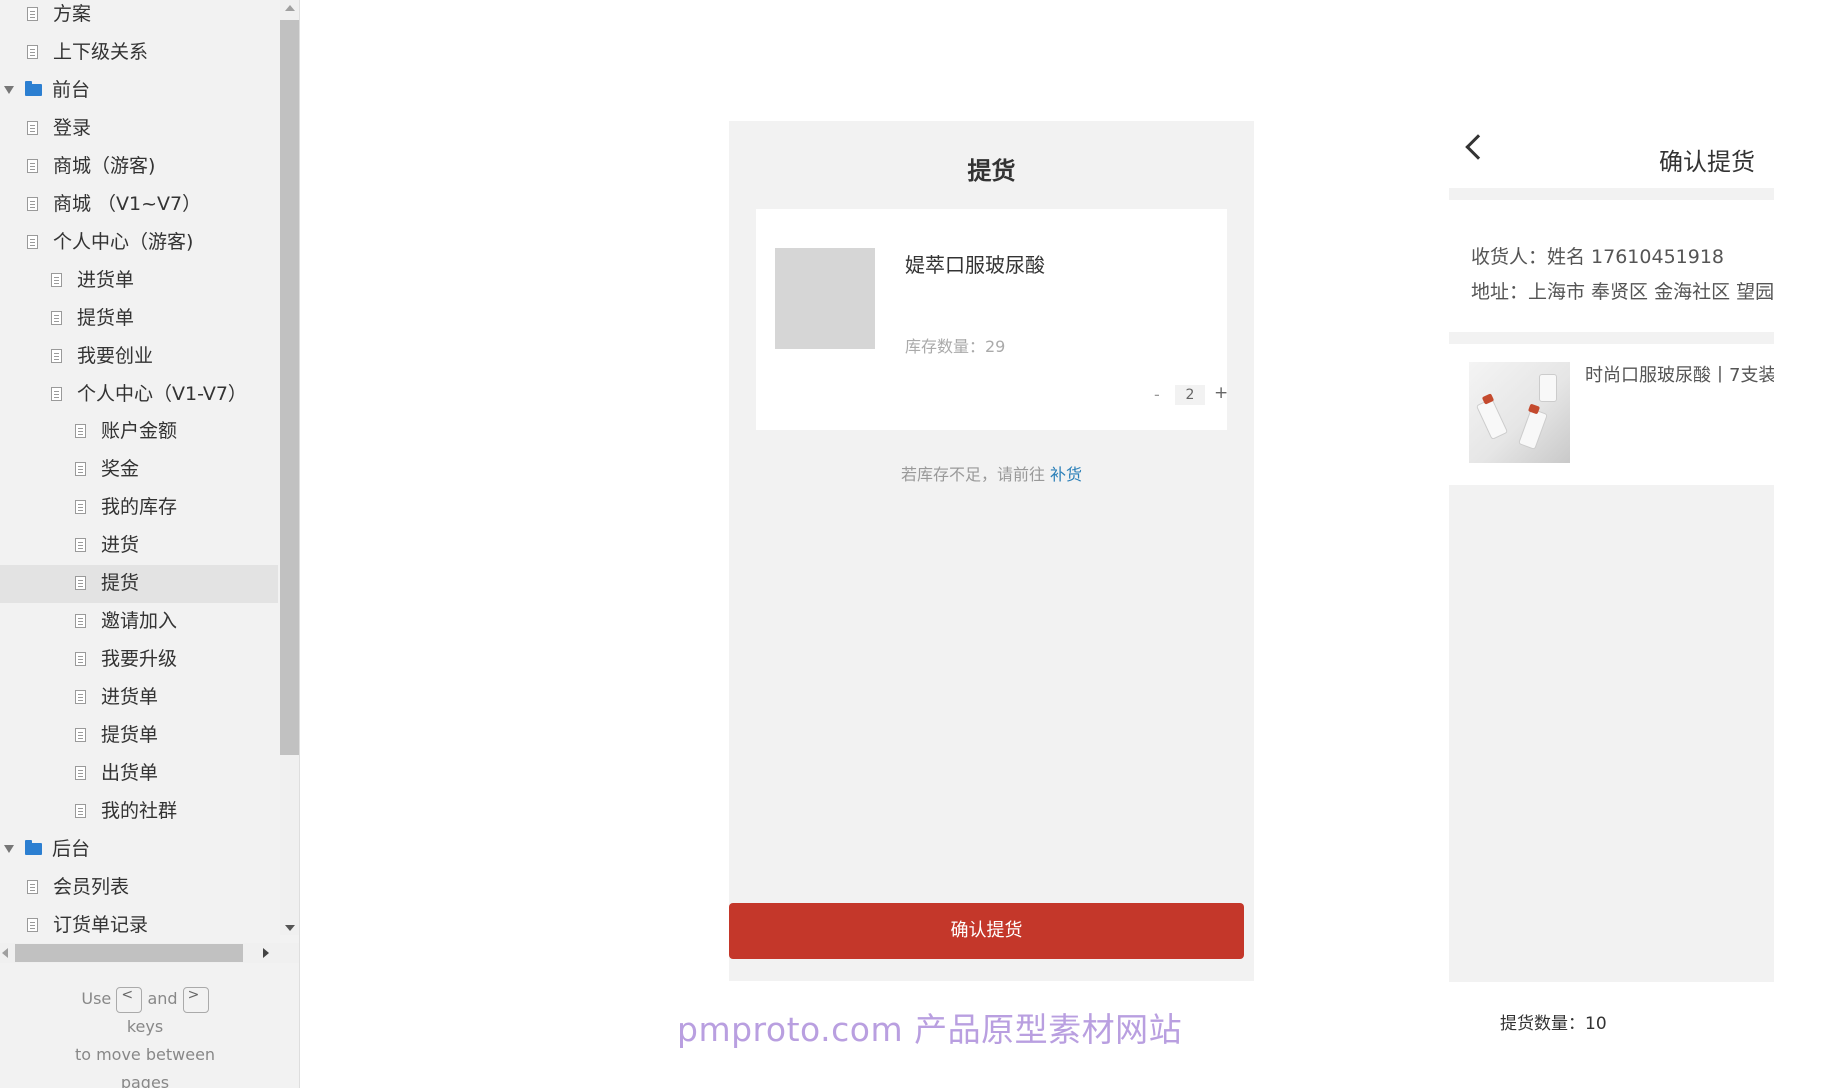 This screenshot has width=1830, height=1088. What do you see at coordinates (992, 319) in the screenshot?
I see `product-card: 媞萃口服玻尿酸 库存数量：29 - 2 +` at bounding box center [992, 319].